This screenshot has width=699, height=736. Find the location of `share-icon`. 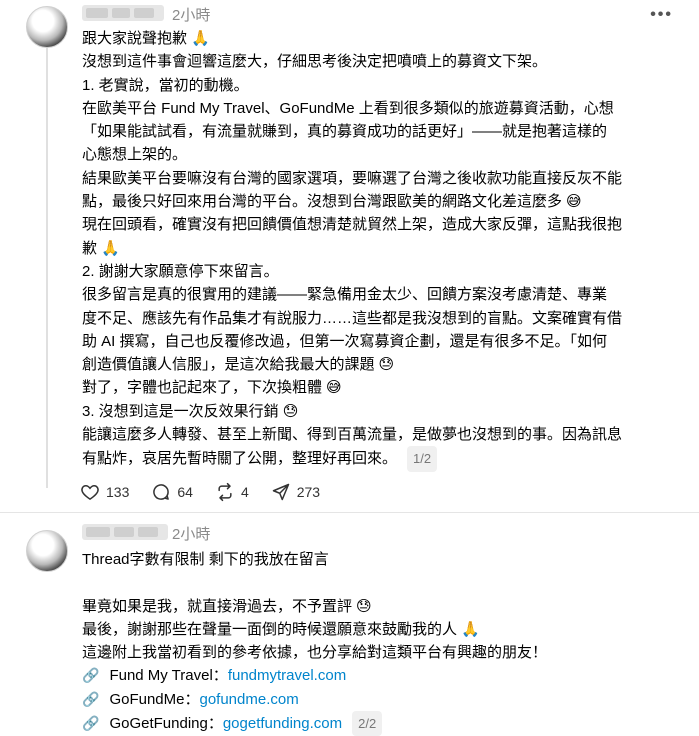

share-icon is located at coordinates (280, 492).